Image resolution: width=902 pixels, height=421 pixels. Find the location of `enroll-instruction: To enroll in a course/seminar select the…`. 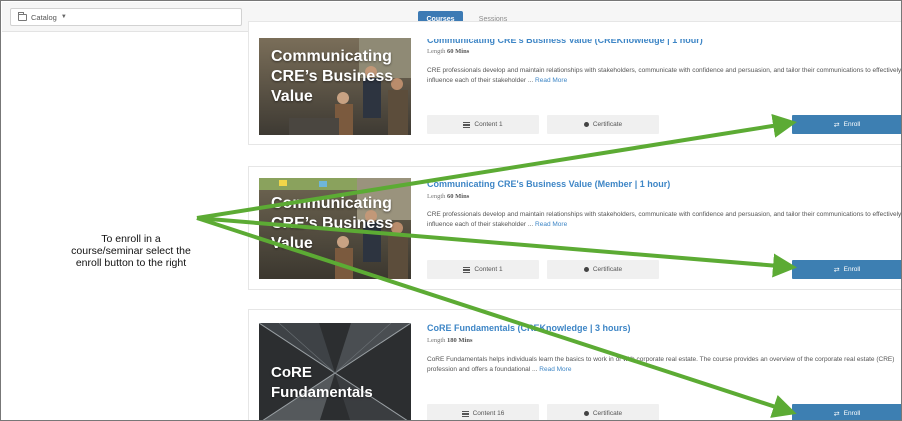

enroll-instruction: To enroll in a course/seminar select the… is located at coordinates (131, 251).